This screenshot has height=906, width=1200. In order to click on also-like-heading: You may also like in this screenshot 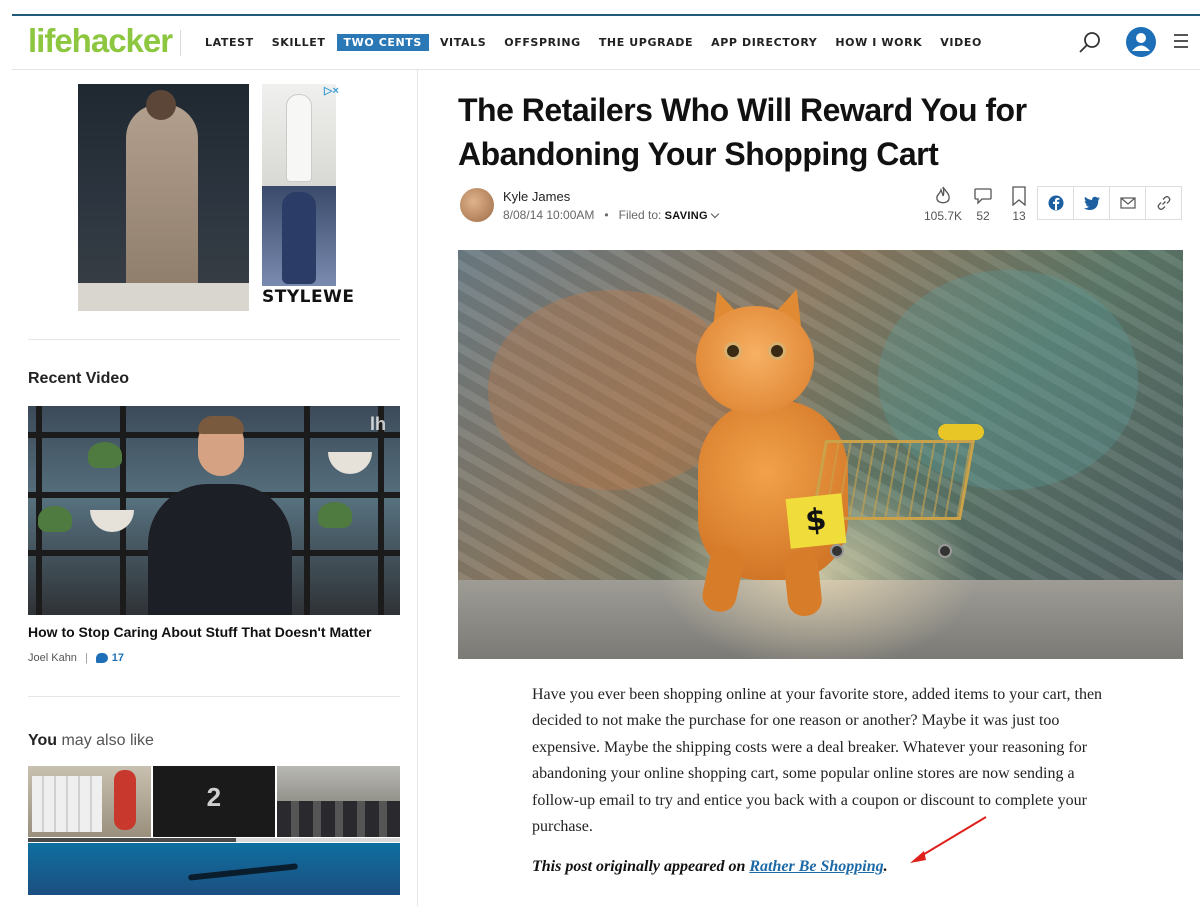, I will do `click(91, 741)`.